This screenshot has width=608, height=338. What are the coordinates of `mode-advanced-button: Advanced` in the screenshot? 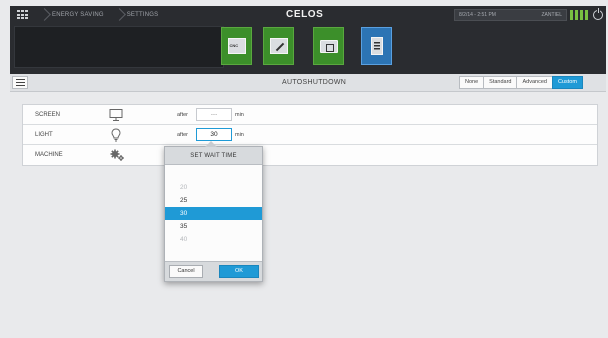 It's located at (534, 82).